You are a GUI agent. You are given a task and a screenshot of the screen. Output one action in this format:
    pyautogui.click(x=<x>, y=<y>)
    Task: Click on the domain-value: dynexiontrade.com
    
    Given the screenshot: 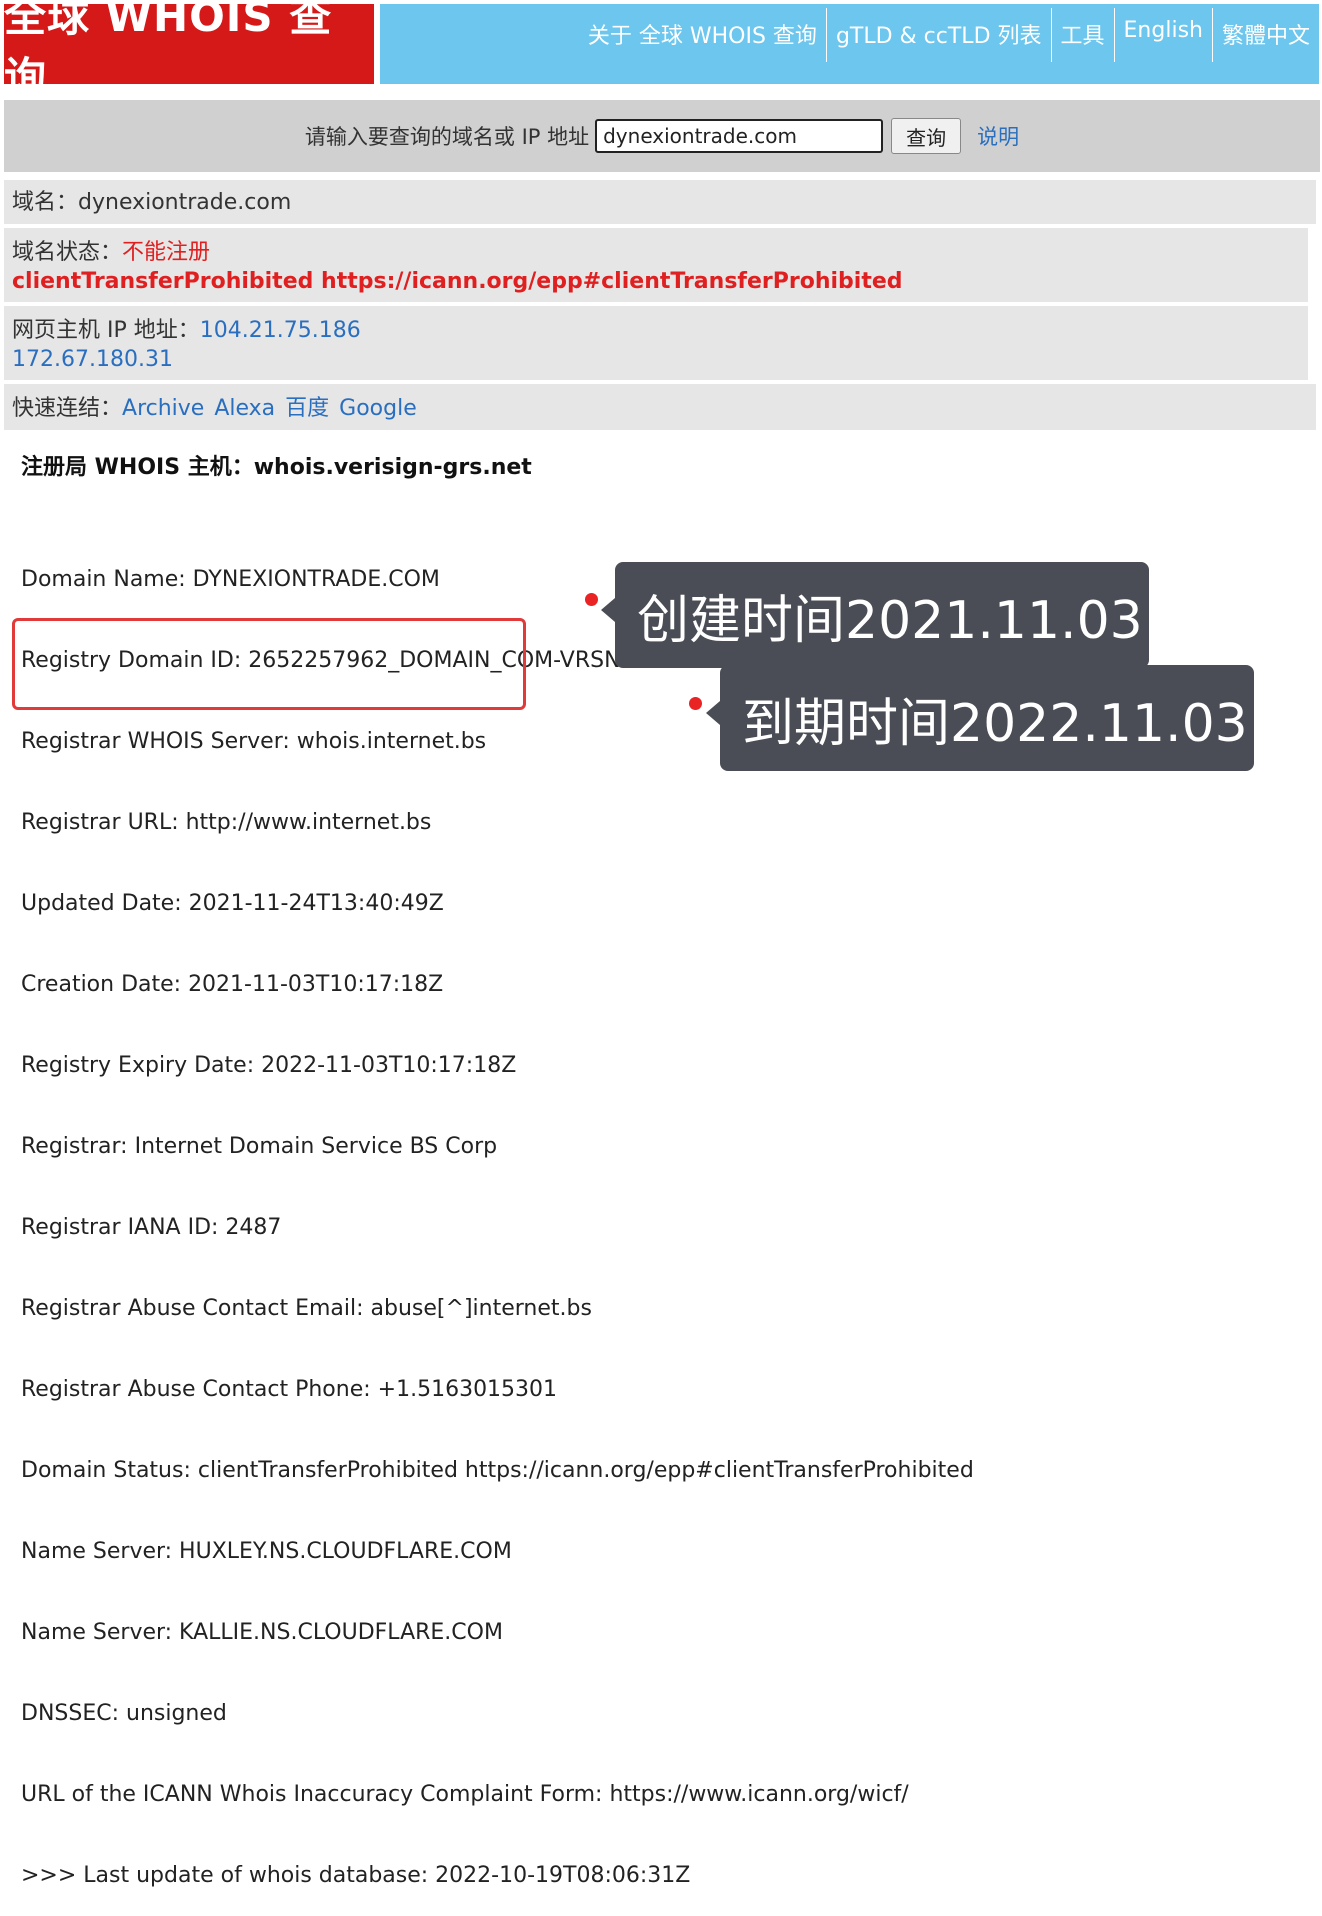 What is the action you would take?
    pyautogui.click(x=185, y=202)
    